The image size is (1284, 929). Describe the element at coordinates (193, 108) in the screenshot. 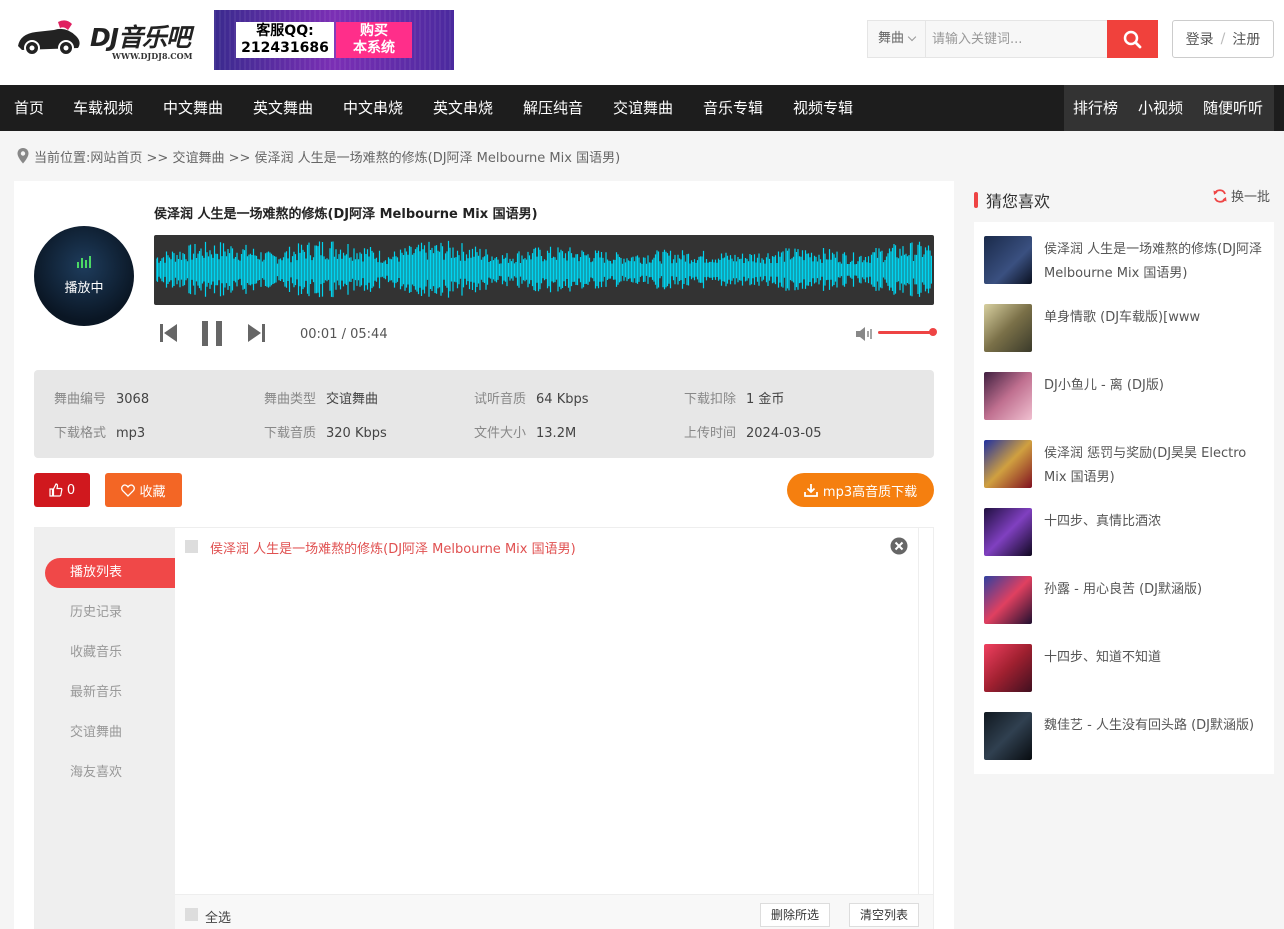

I see `nav-item-chinese-dance: 中文舞曲` at that location.